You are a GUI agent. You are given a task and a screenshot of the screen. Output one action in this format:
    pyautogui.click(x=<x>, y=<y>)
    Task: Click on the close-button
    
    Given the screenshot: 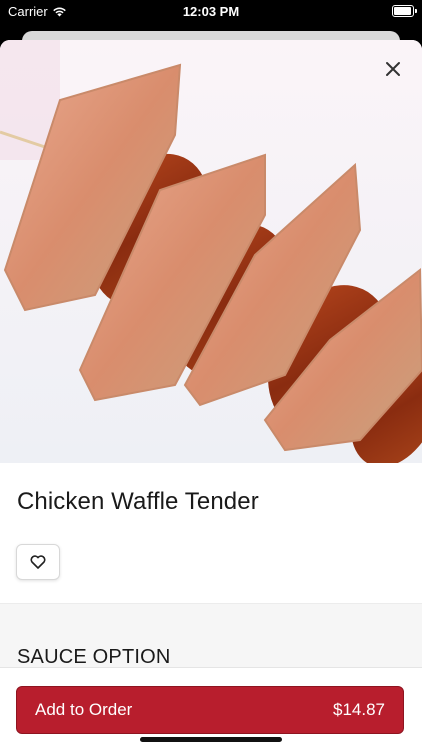 What is the action you would take?
    pyautogui.click(x=393, y=69)
    